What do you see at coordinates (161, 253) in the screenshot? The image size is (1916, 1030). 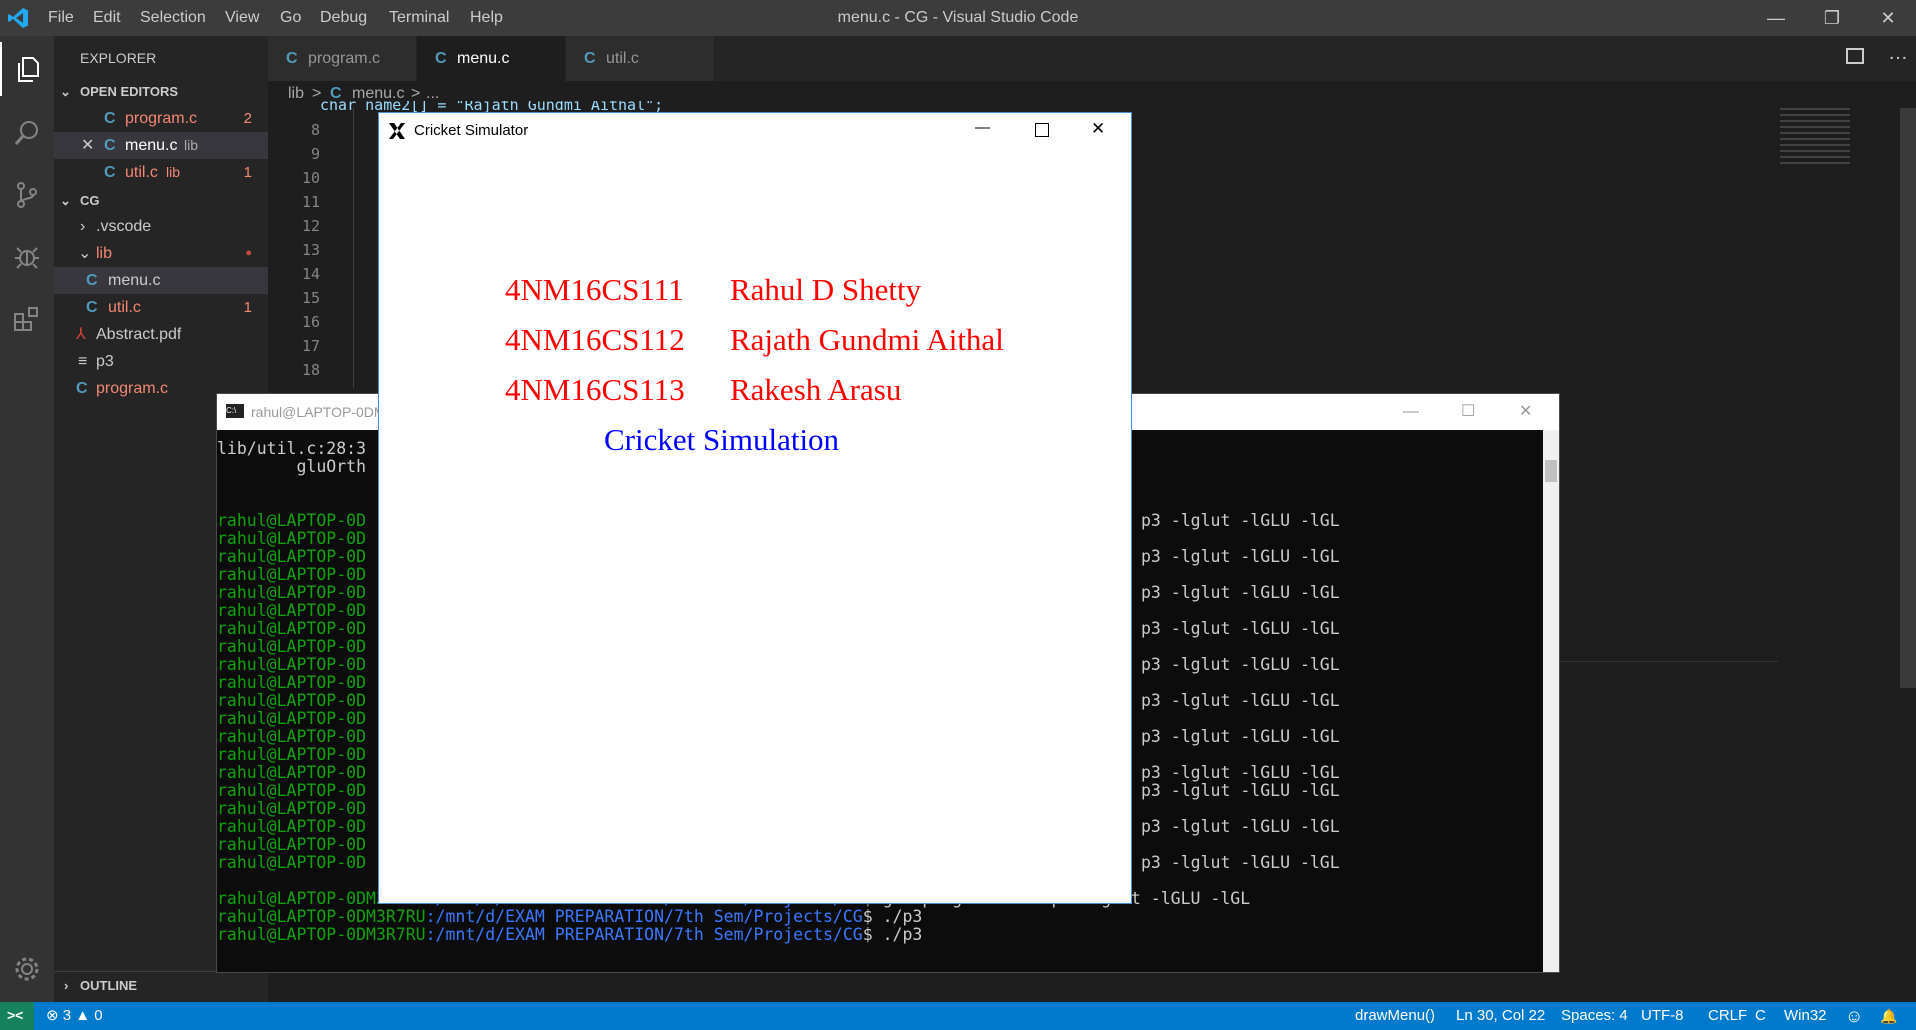 I see `tree-item-folder: ⌄ lib ●` at bounding box center [161, 253].